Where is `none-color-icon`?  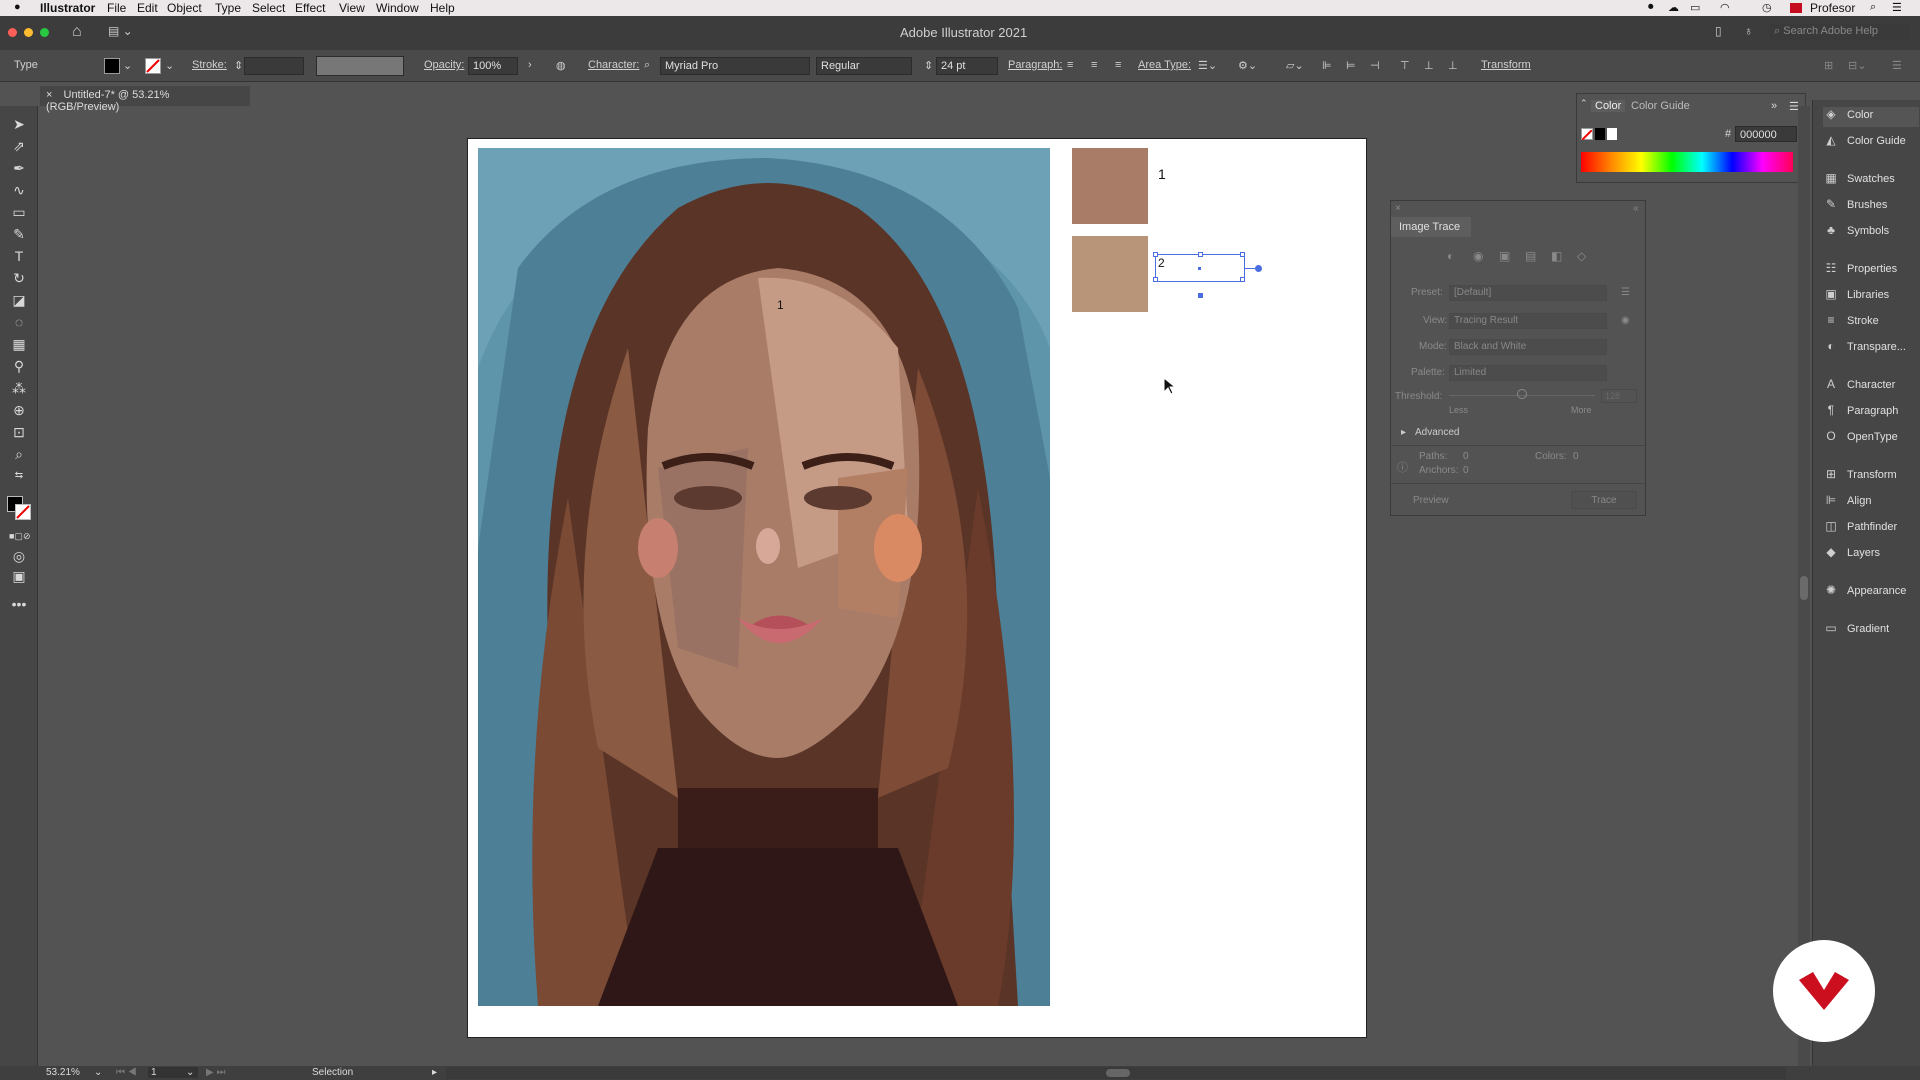
none-color-icon is located at coordinates (1587, 134).